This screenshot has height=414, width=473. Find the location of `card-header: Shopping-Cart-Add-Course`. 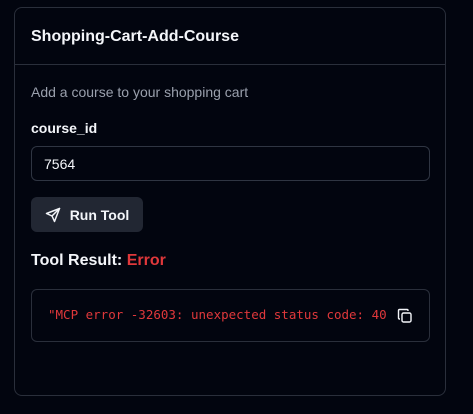

card-header: Shopping-Cart-Add-Course is located at coordinates (230, 36).